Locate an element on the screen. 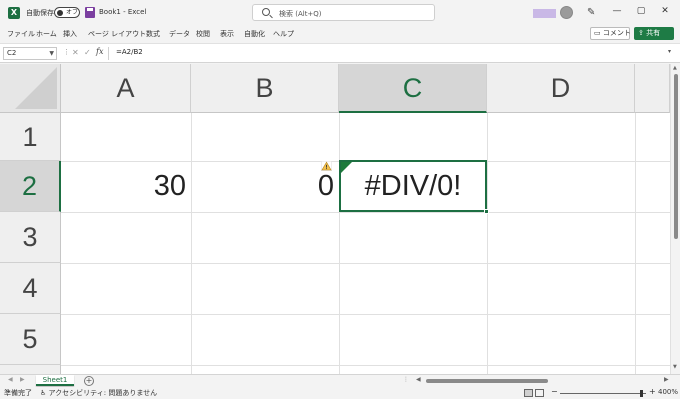 The image size is (680, 399). share-icon: ⇪ is located at coordinates (641, 33).